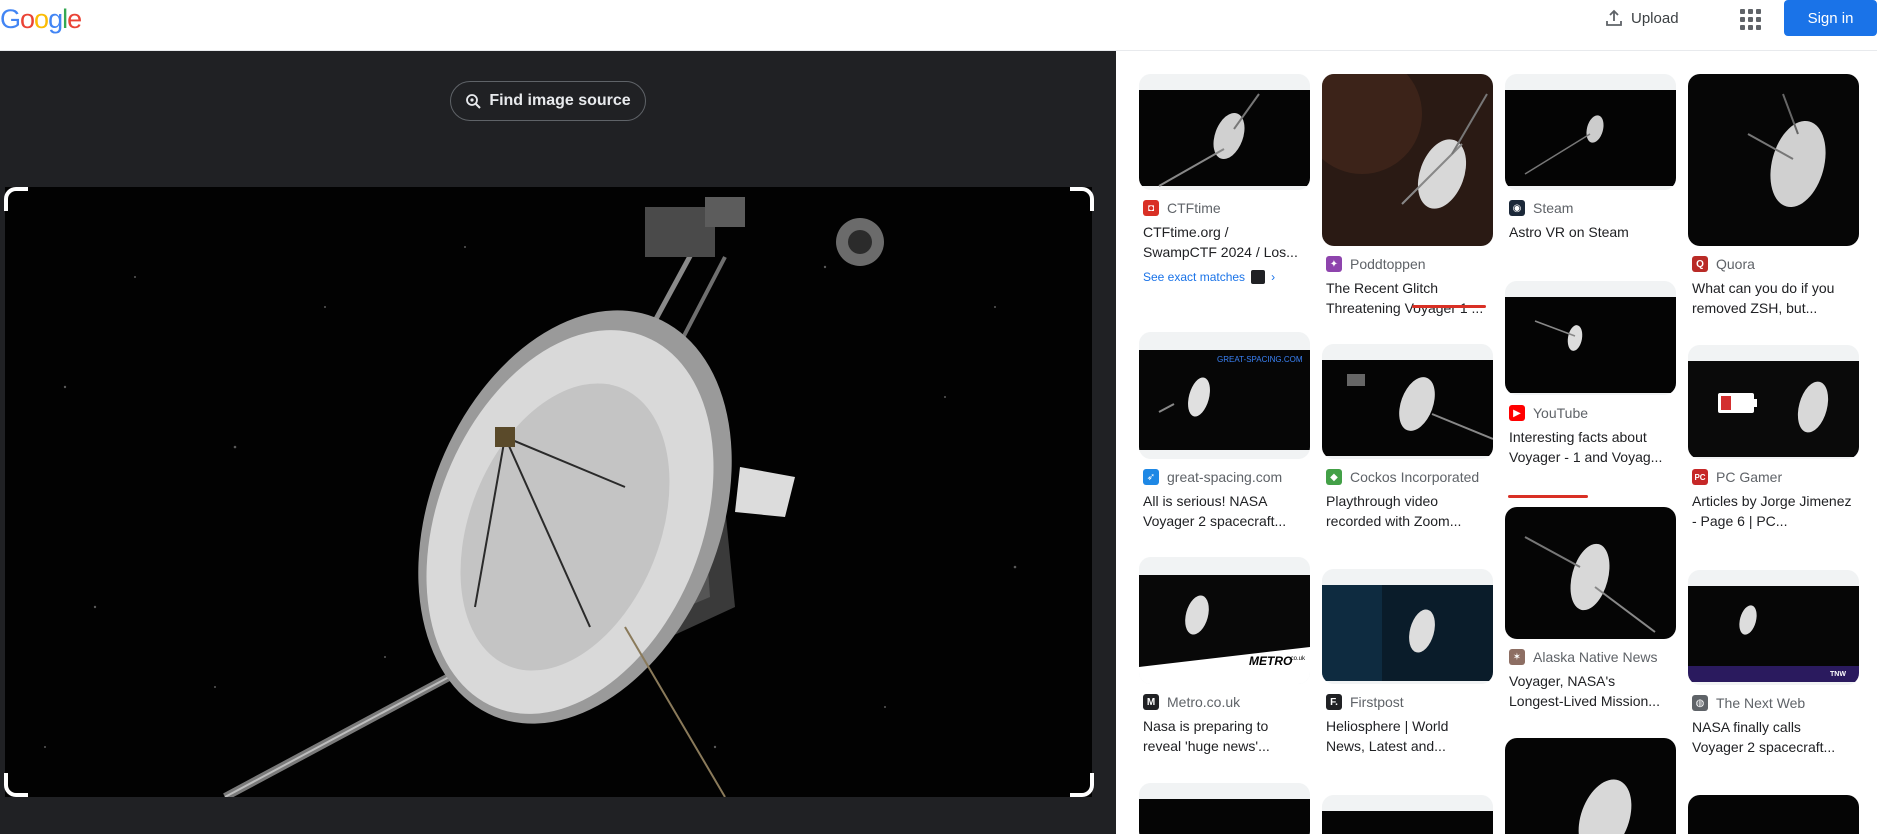  I want to click on tnw-watermark: TNW, so click(1838, 674).